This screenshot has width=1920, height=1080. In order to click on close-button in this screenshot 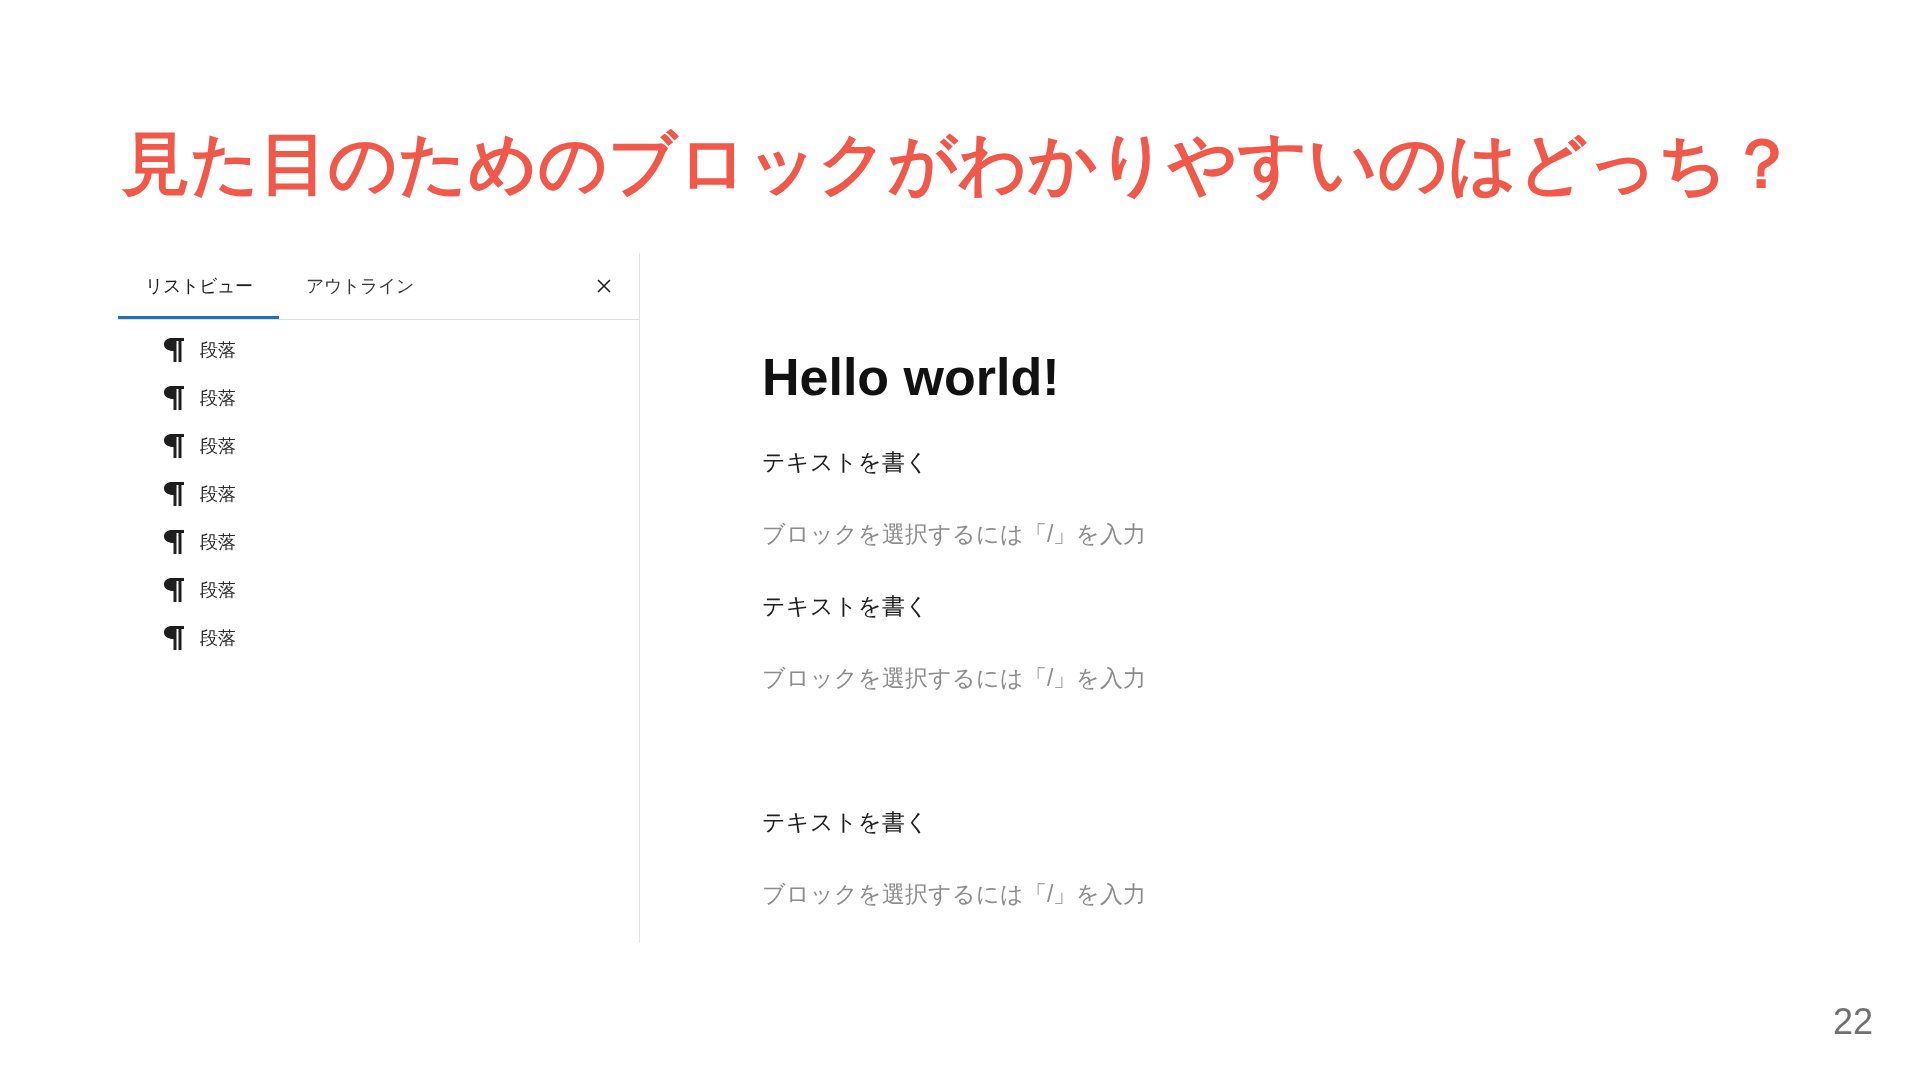, I will do `click(604, 286)`.